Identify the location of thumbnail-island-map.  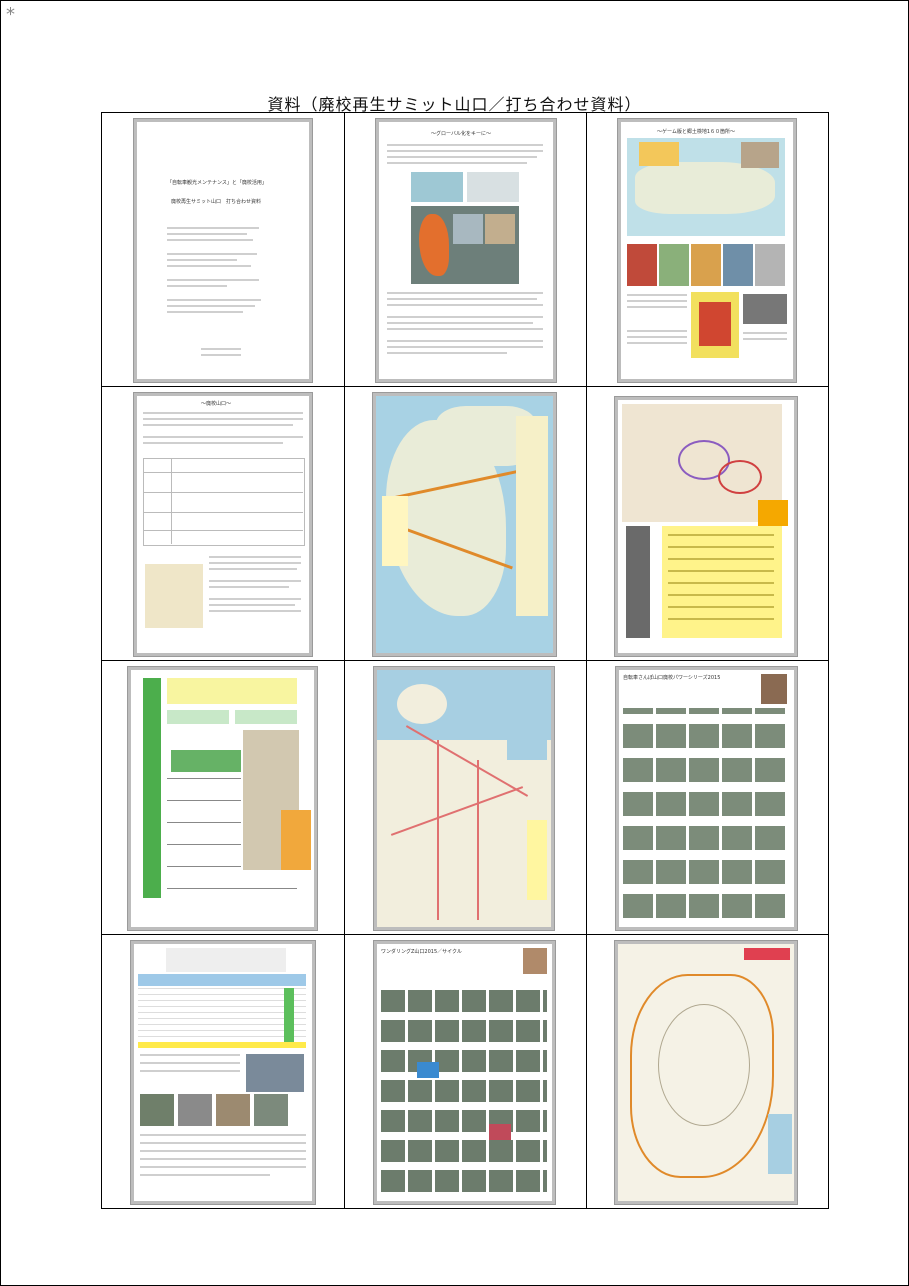
(464, 524).